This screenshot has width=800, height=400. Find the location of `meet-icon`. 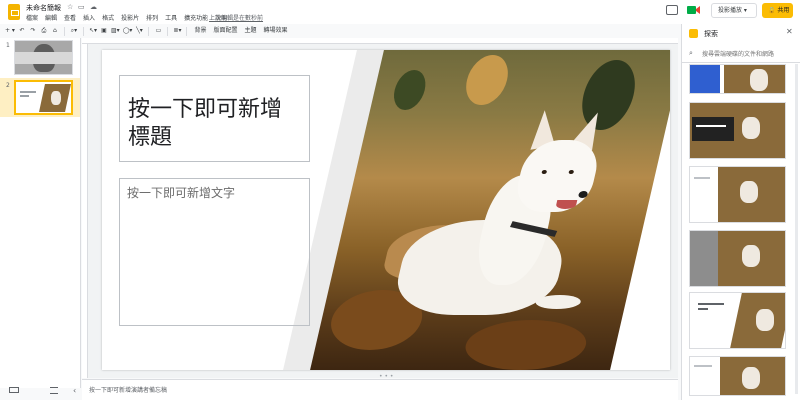

meet-icon is located at coordinates (694, 10).